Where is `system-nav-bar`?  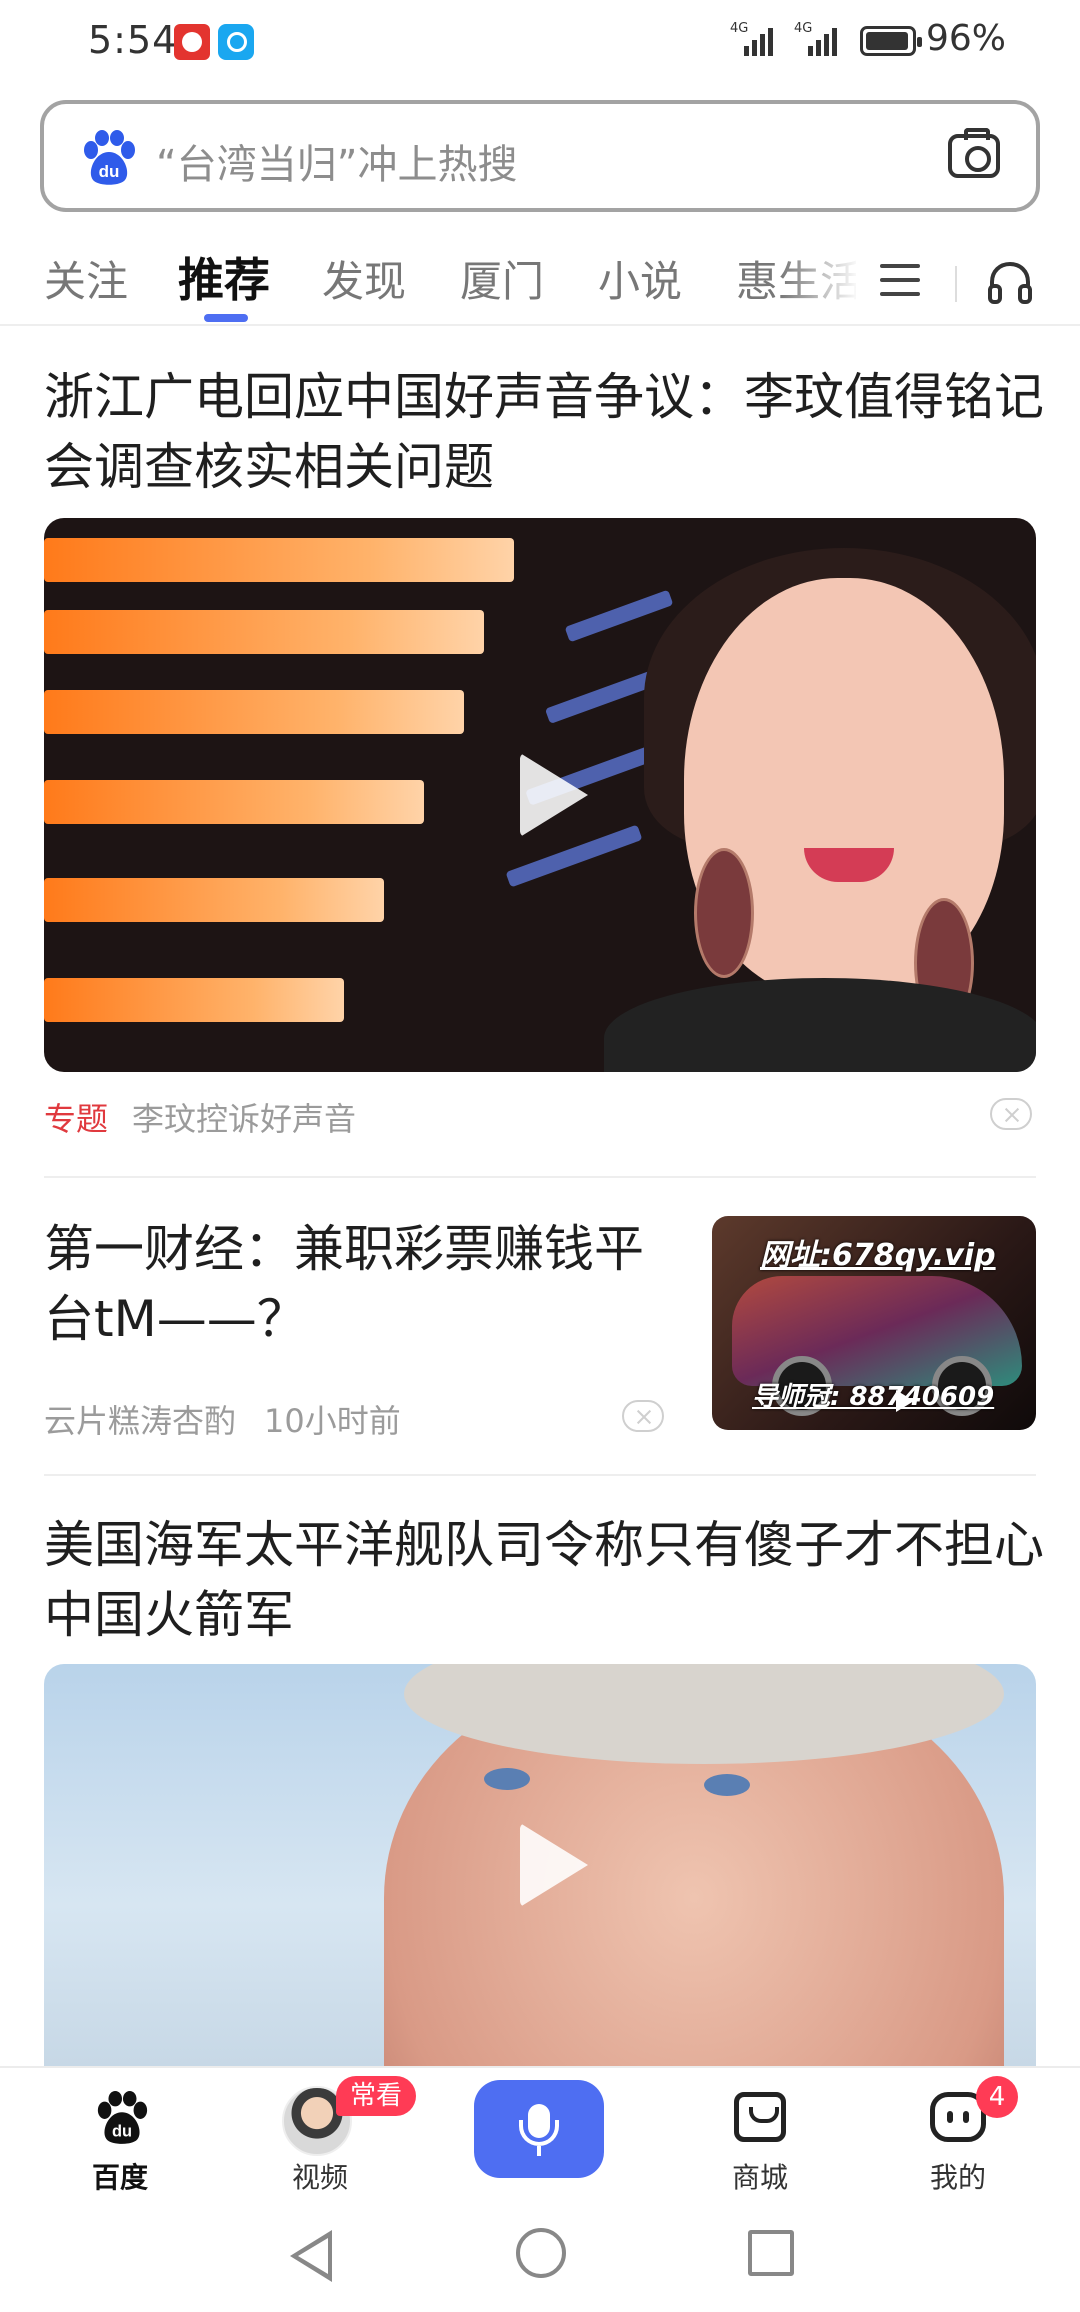 system-nav-bar is located at coordinates (540, 2252).